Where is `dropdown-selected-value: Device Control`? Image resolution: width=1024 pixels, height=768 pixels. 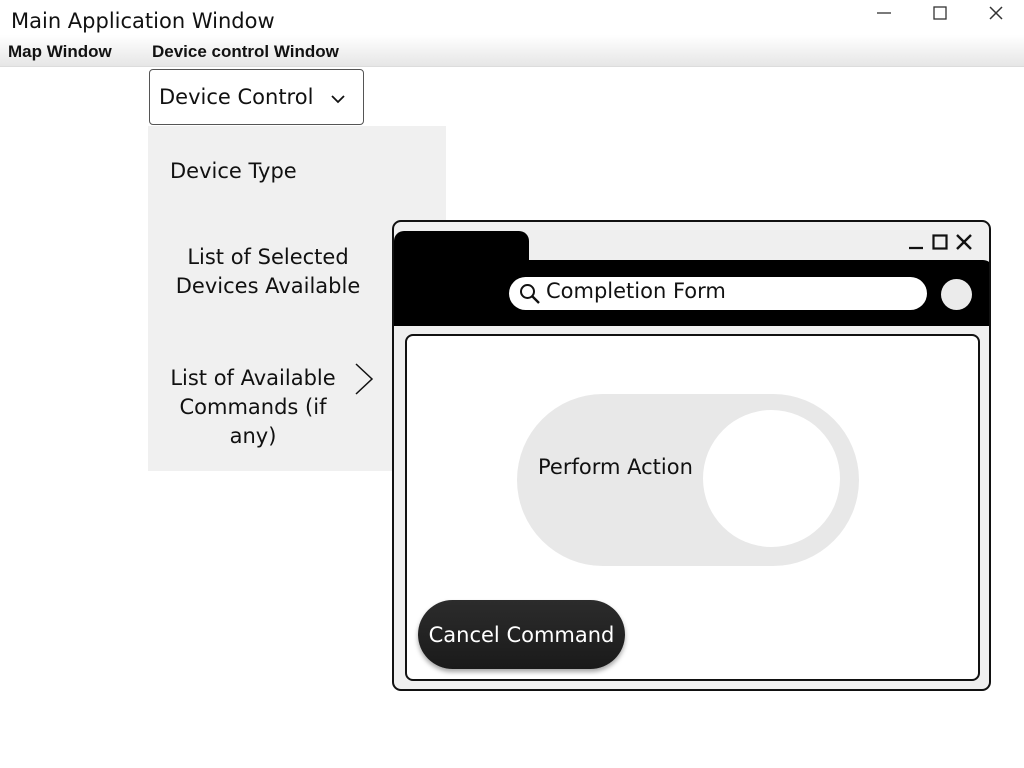
dropdown-selected-value: Device Control is located at coordinates (236, 97).